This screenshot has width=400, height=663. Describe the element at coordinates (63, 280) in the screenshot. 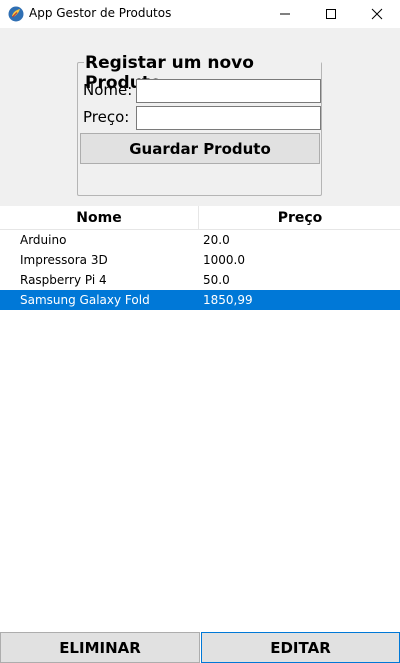

I see `cell-nome: Raspberry Pi 4` at that location.